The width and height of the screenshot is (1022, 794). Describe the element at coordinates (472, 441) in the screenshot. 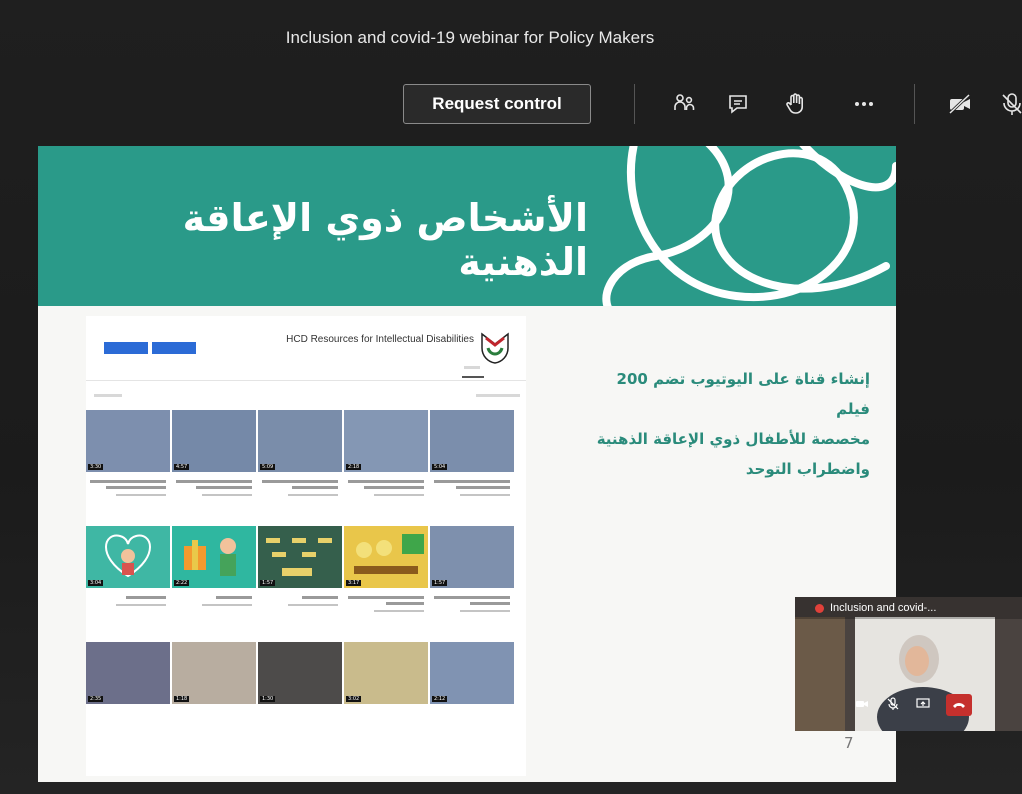

I see `video-thumbnail: 5:04` at that location.